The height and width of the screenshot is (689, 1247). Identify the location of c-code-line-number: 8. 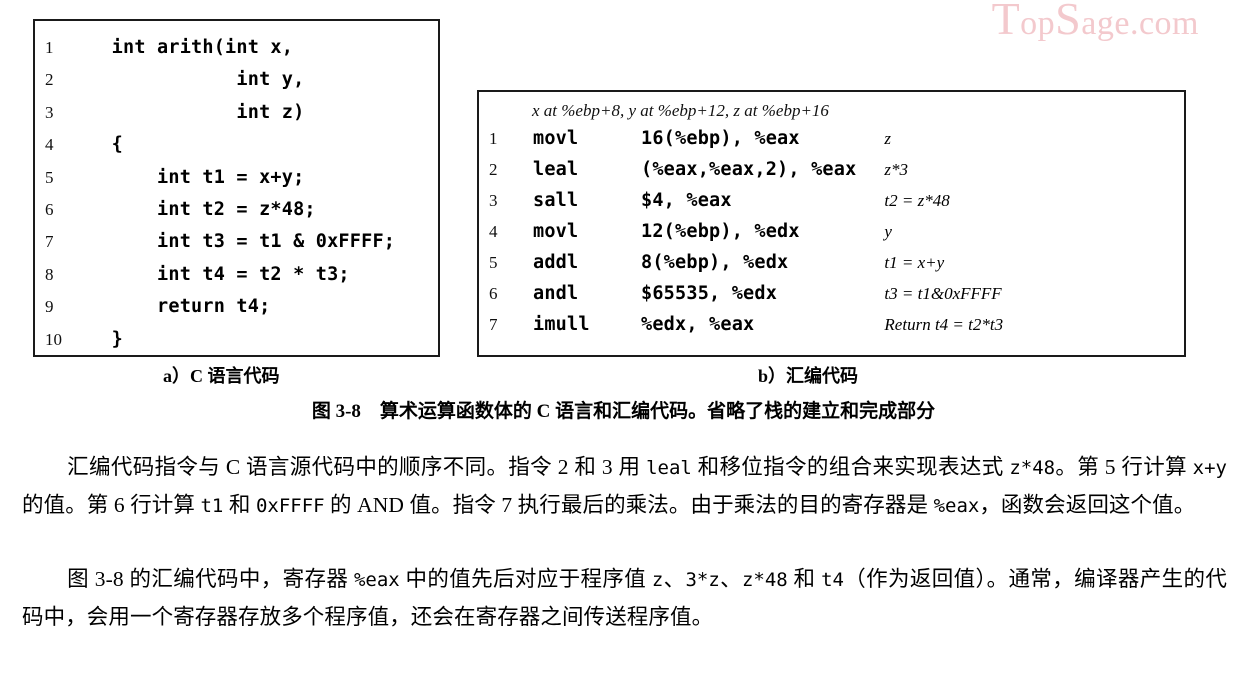
(49, 274).